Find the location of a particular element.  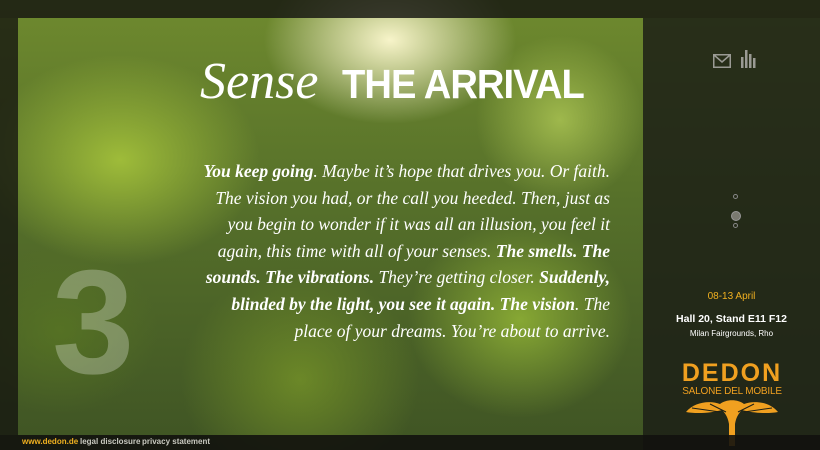

footer-site-link: www.dedon.de is located at coordinates (50, 441).